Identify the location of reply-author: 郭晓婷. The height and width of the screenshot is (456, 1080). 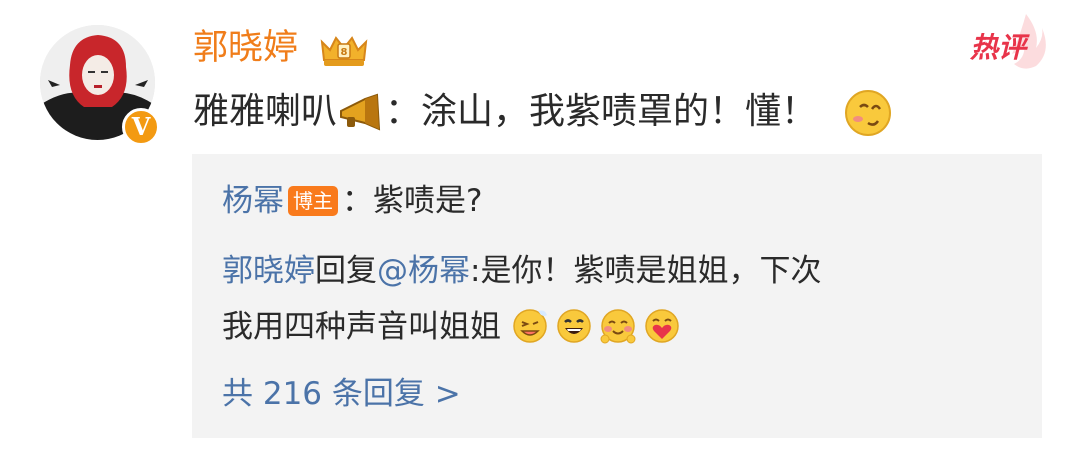
(268, 271).